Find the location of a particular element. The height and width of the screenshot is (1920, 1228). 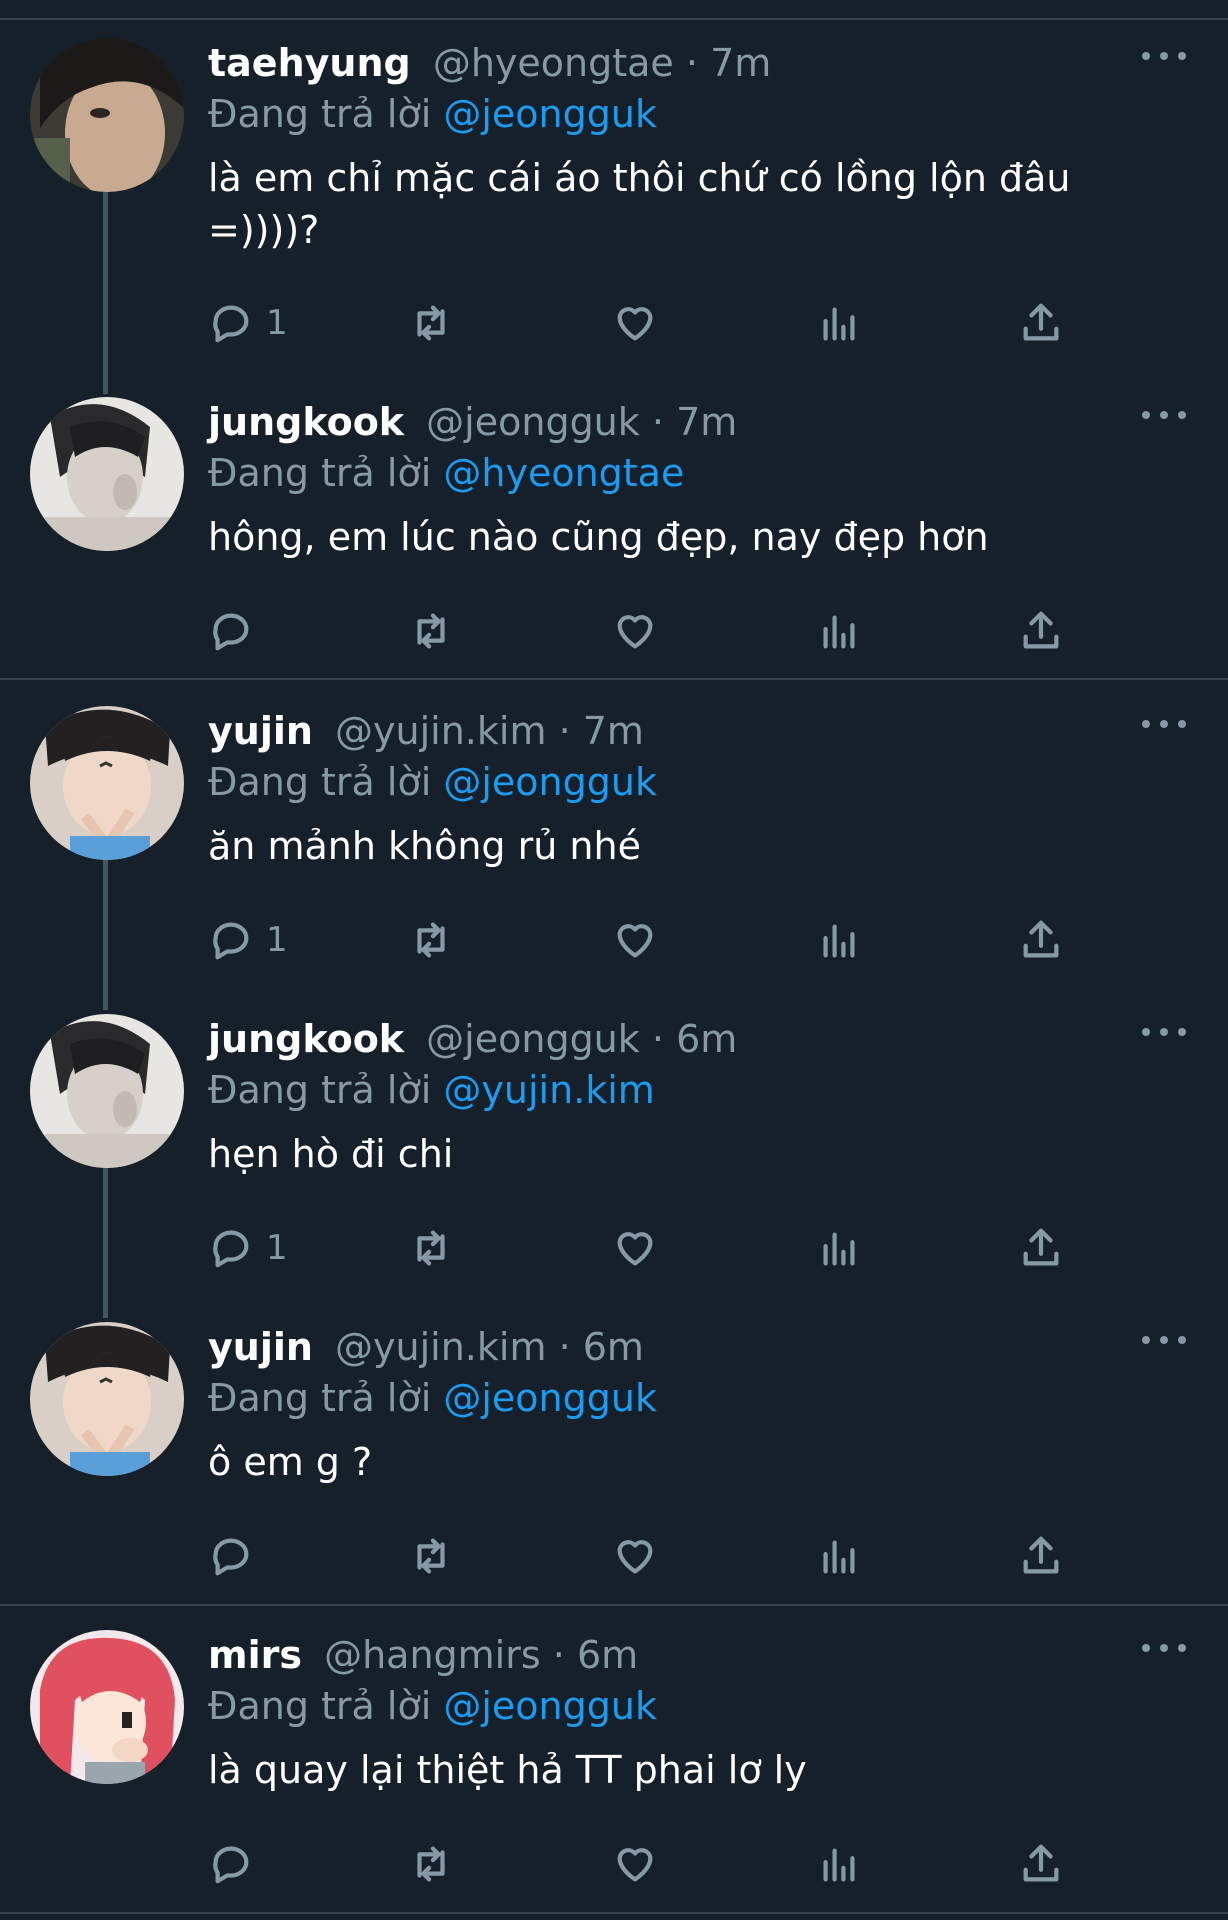

tweet-text: hẹn hò đi chi is located at coordinates (698, 1154).